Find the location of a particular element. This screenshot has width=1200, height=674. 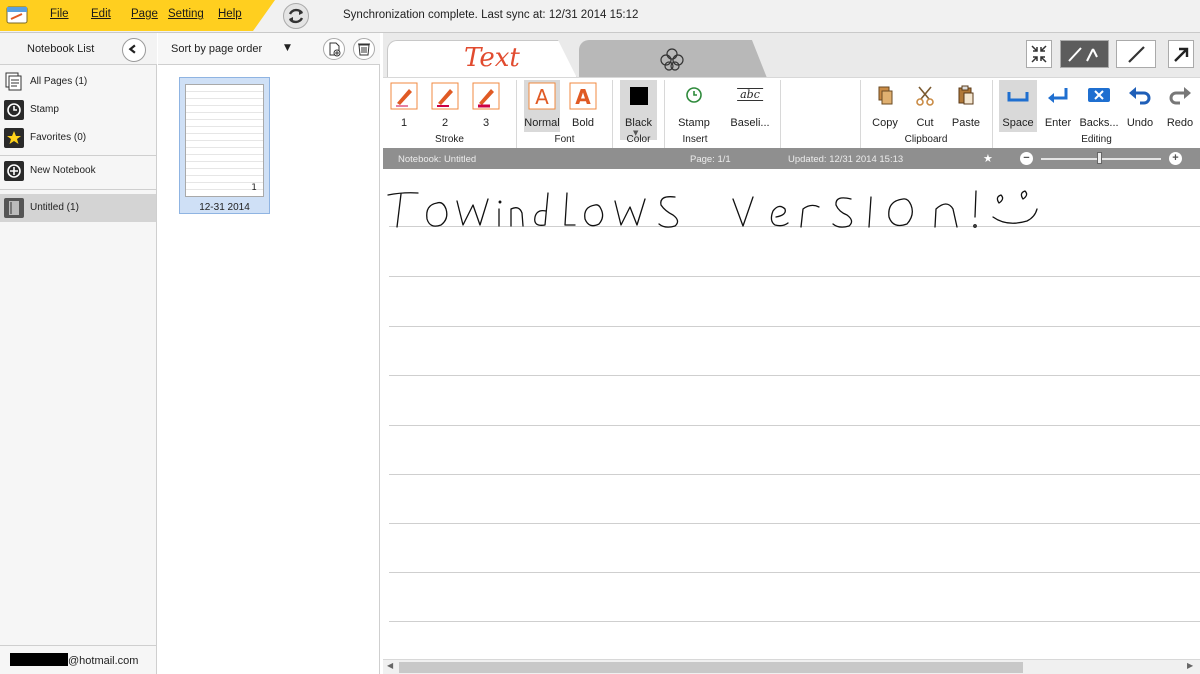

font-bold-icon: A is located at coordinates (583, 96).